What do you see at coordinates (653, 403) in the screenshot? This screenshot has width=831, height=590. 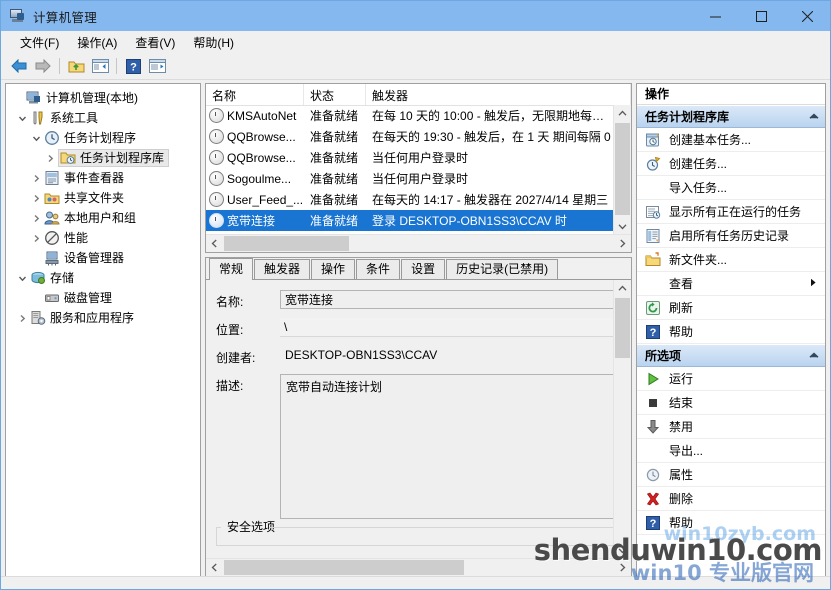 I see `end-icon` at bounding box center [653, 403].